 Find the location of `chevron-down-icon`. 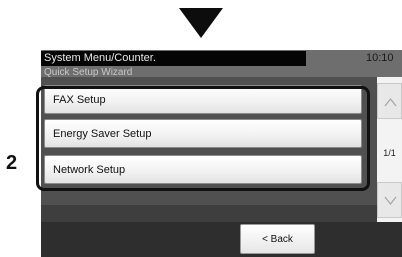

chevron-down-icon is located at coordinates (390, 201).